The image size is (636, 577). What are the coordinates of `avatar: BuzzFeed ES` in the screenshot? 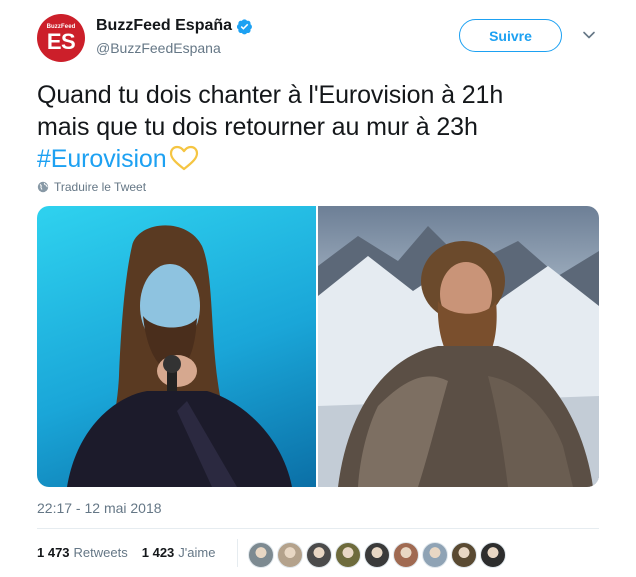 It's located at (61, 38).